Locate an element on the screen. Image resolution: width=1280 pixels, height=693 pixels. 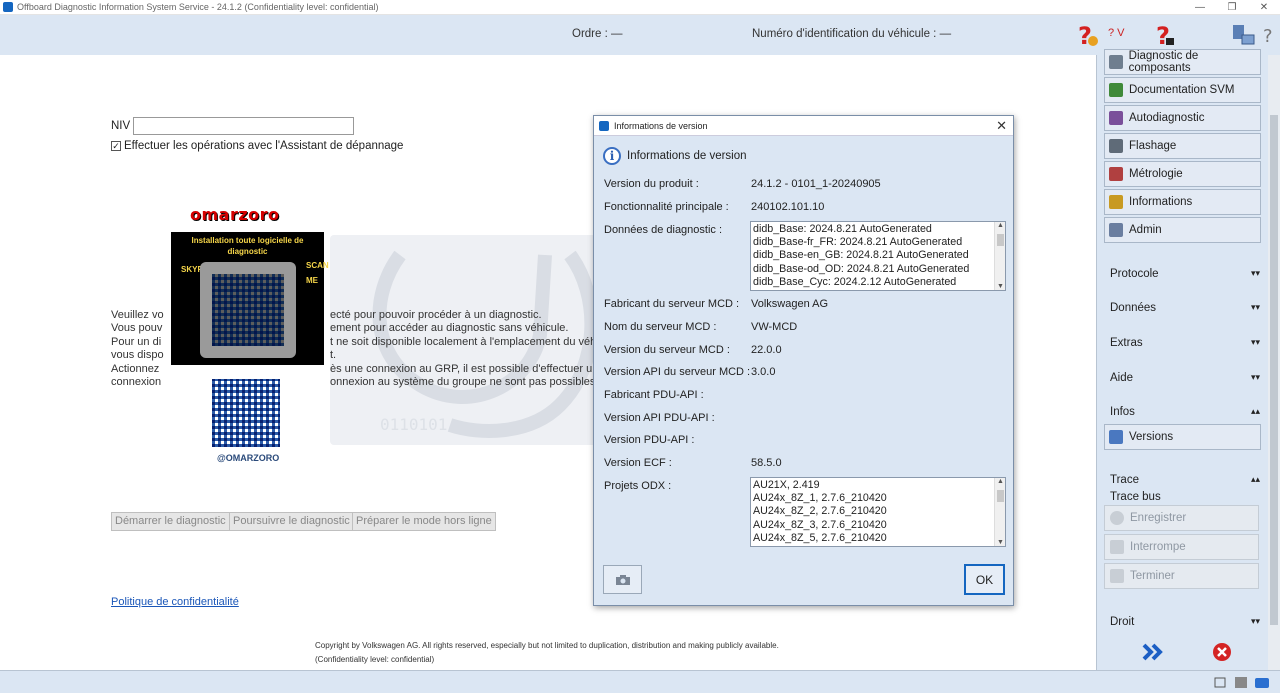
list-item: AU24x_8Z_5, 2.7.6_210420 is located at coordinates (873, 538).